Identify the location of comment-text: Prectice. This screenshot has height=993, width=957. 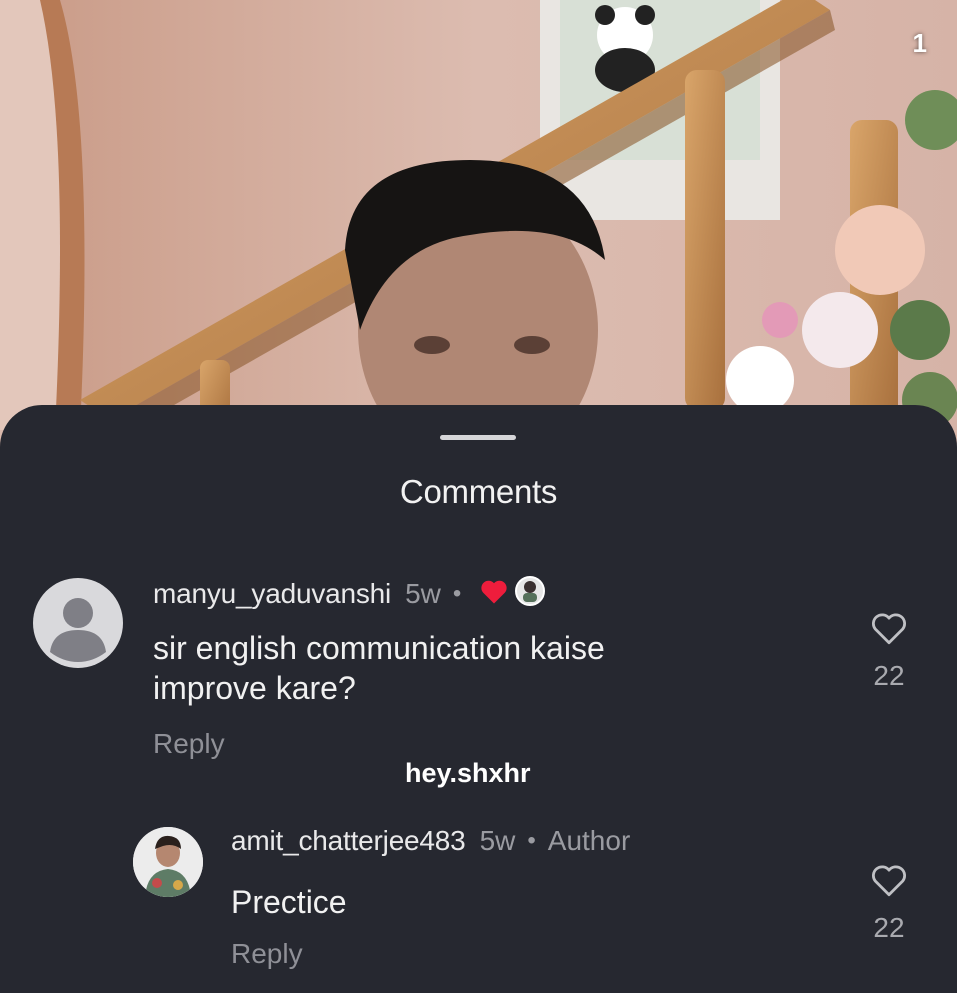
(289, 902).